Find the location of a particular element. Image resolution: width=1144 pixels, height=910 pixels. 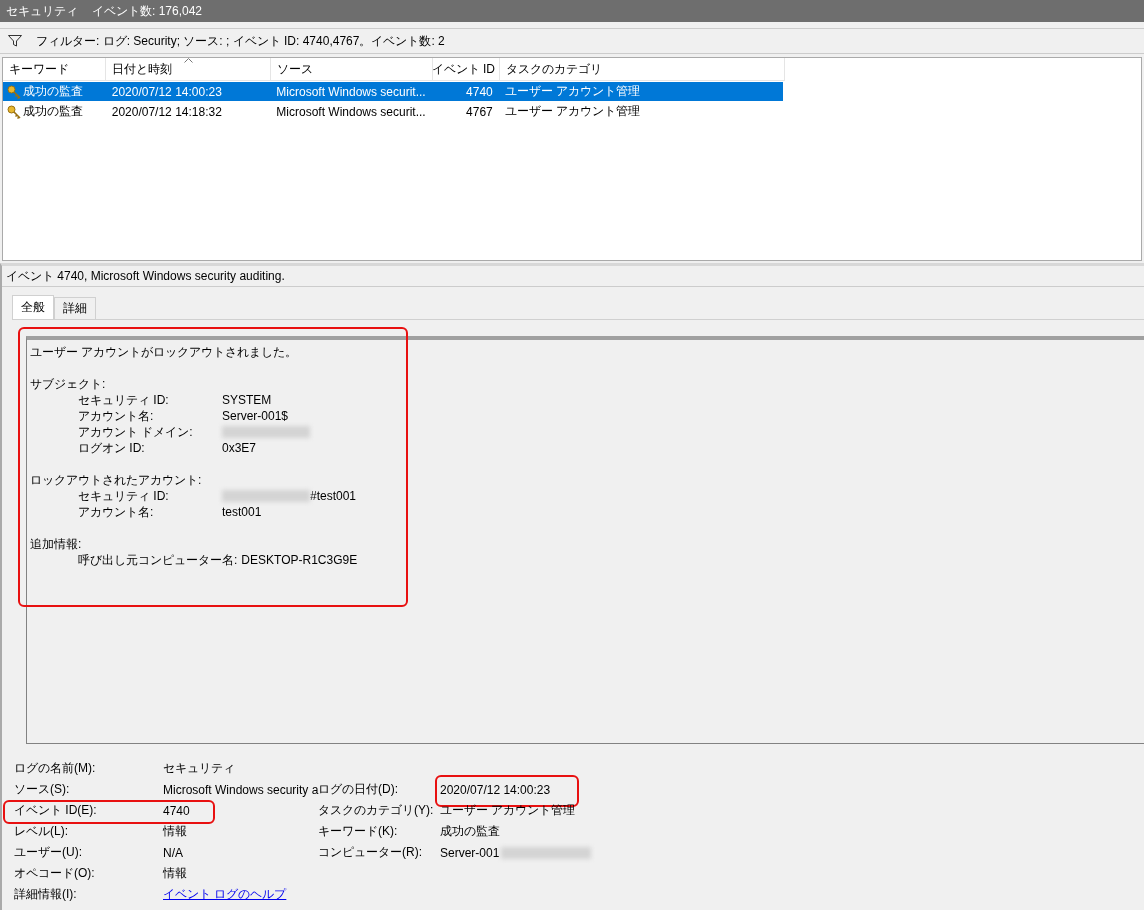

table-cell: 4767 is located at coordinates (479, 111).